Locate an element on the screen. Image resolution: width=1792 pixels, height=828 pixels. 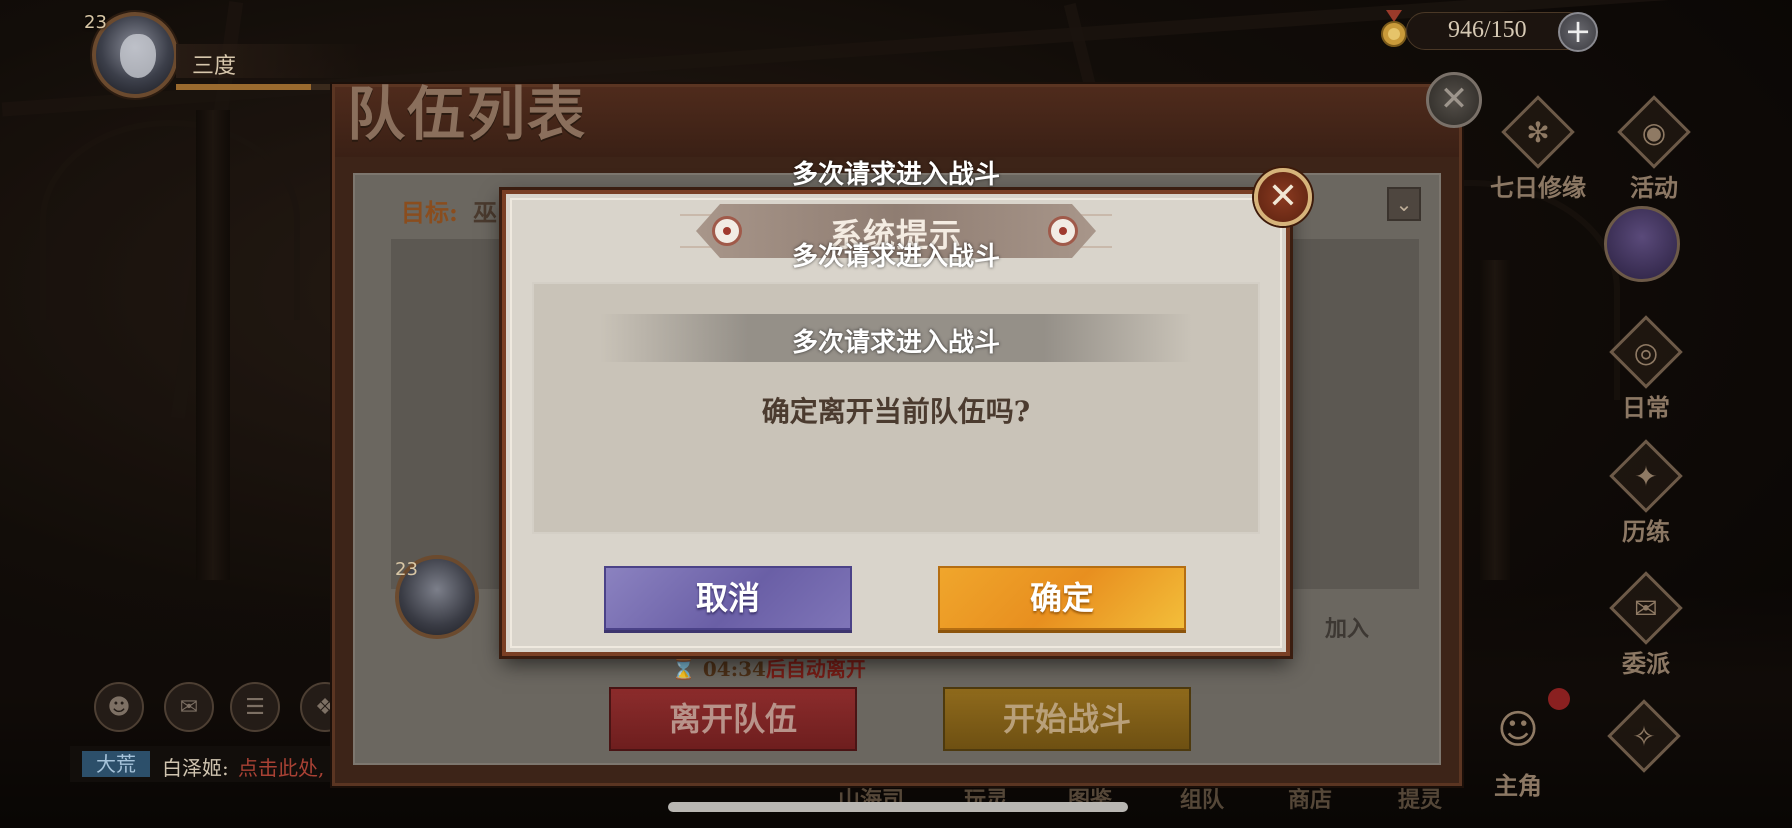
home-indicator is located at coordinates (898, 807).